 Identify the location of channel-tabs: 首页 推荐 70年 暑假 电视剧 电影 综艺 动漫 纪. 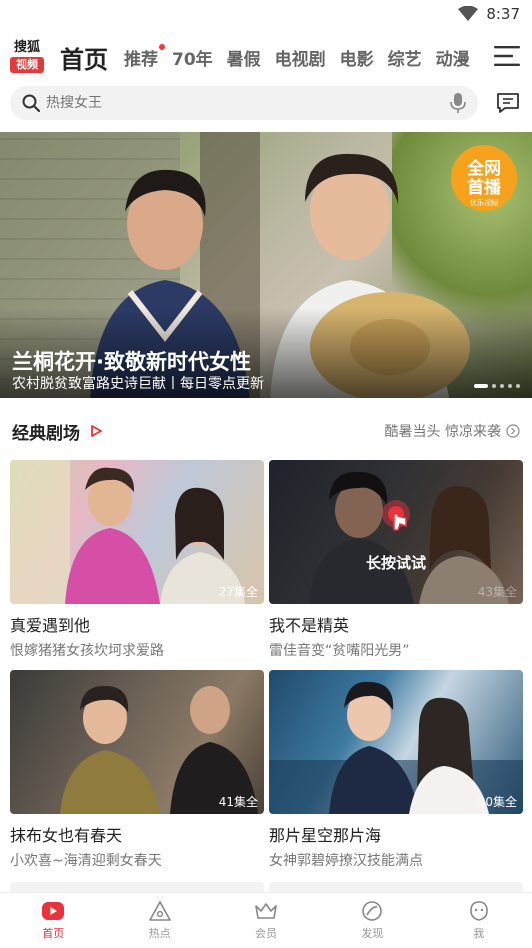
(270, 57).